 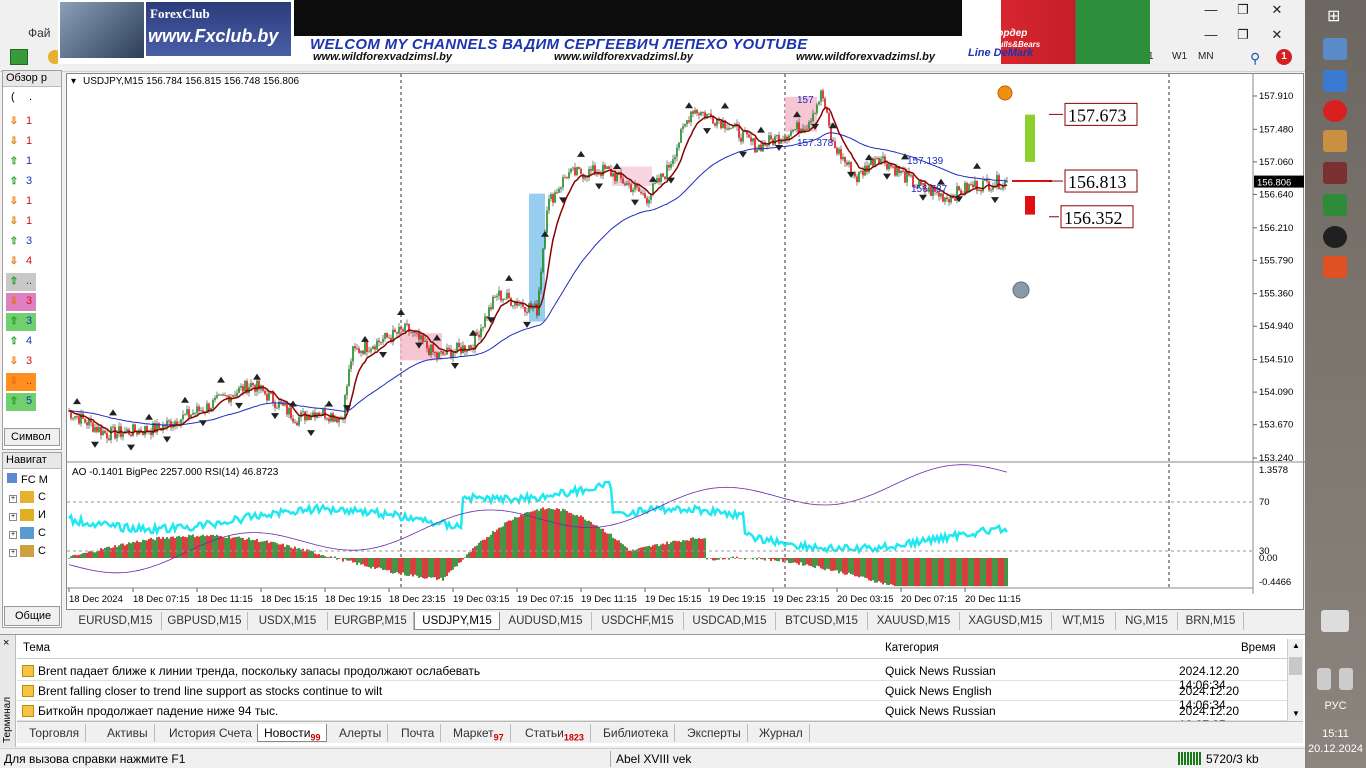 I want to click on terminal-tab: Торговля, so click(x=55, y=733).